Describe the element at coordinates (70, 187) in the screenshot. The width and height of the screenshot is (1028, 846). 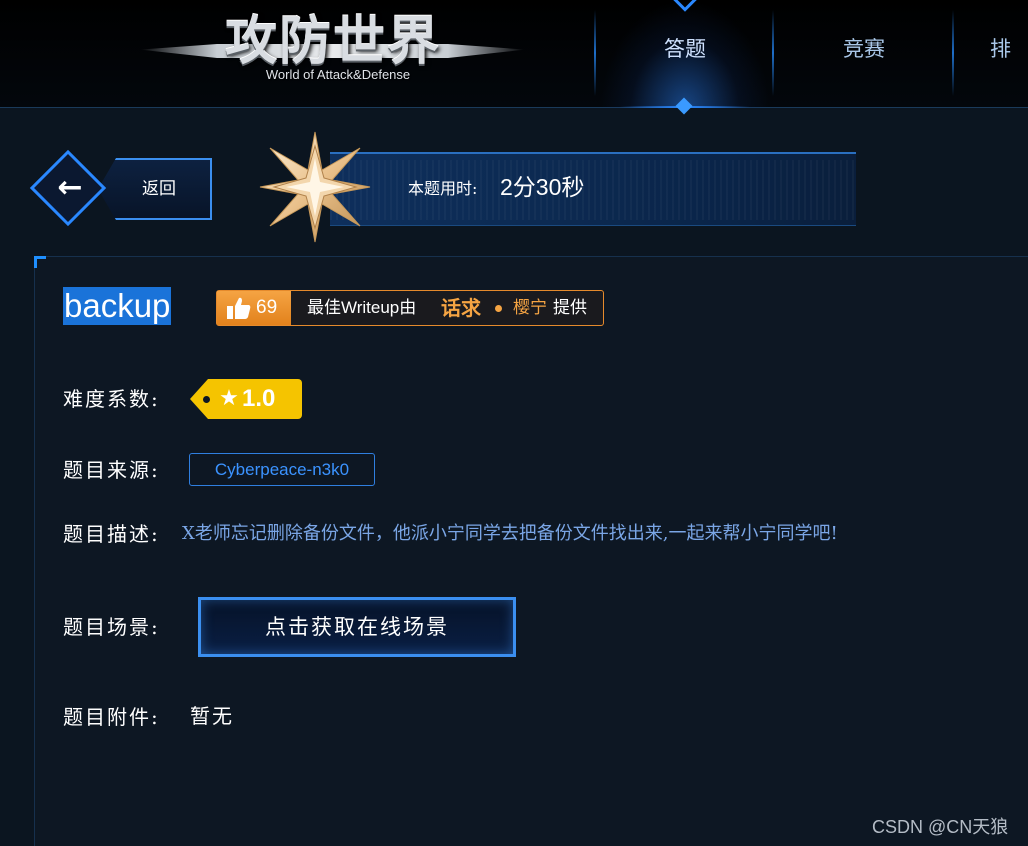
I see `arrow-left-icon: ←` at that location.